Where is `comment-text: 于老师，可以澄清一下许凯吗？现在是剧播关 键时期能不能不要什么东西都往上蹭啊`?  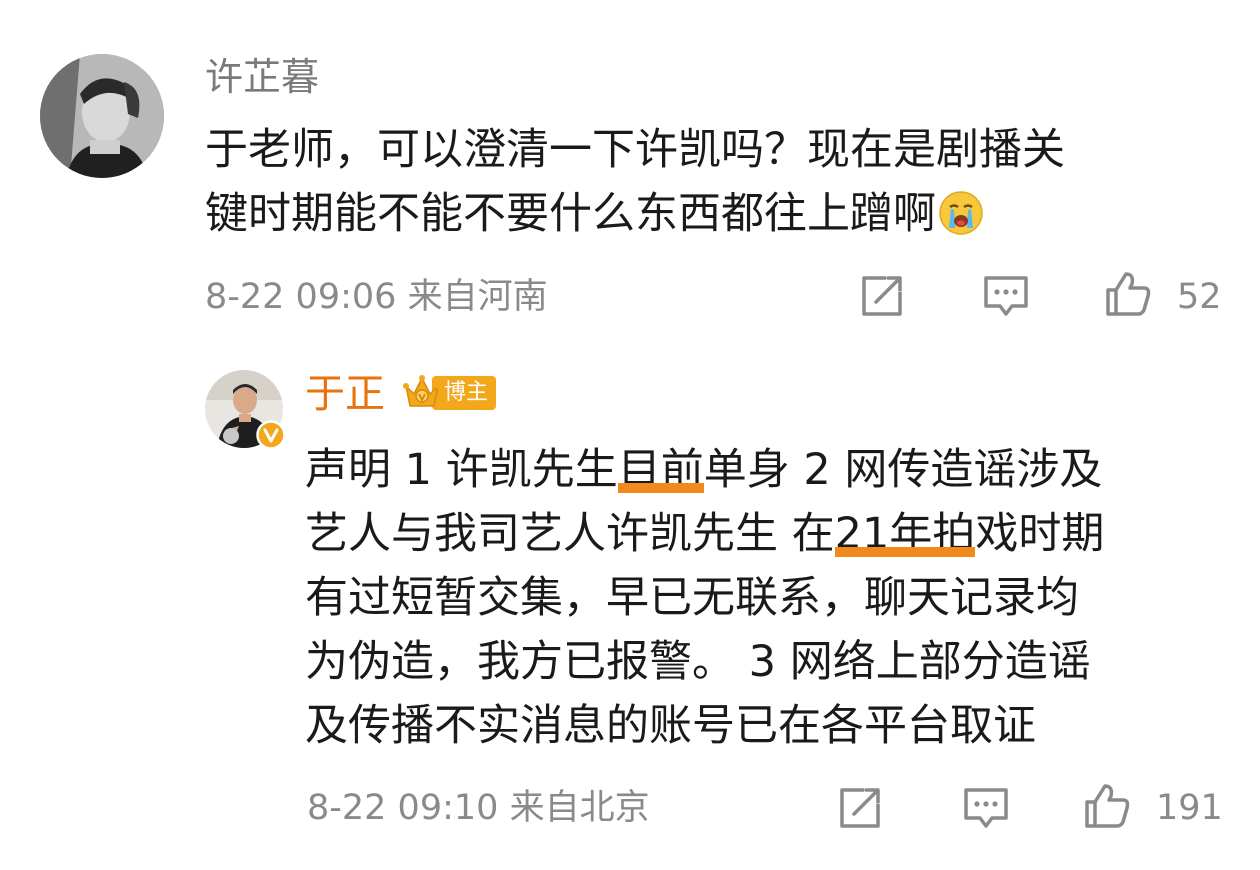
comment-text: 于老师，可以澄清一下许凯吗？现在是剧播关 键时期能不能不要什么东西都往上蹭啊 is located at coordinates (710, 182).